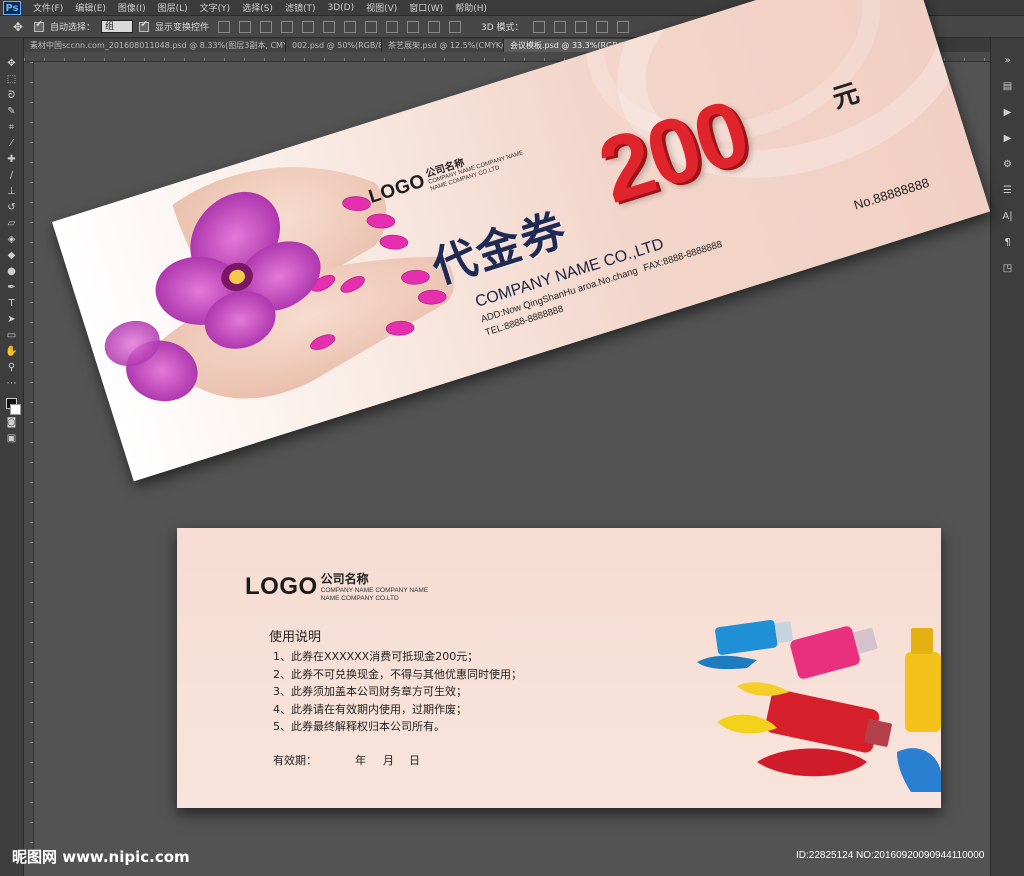  What do you see at coordinates (266, 26) in the screenshot?
I see `align-bottom-icon` at bounding box center [266, 26].